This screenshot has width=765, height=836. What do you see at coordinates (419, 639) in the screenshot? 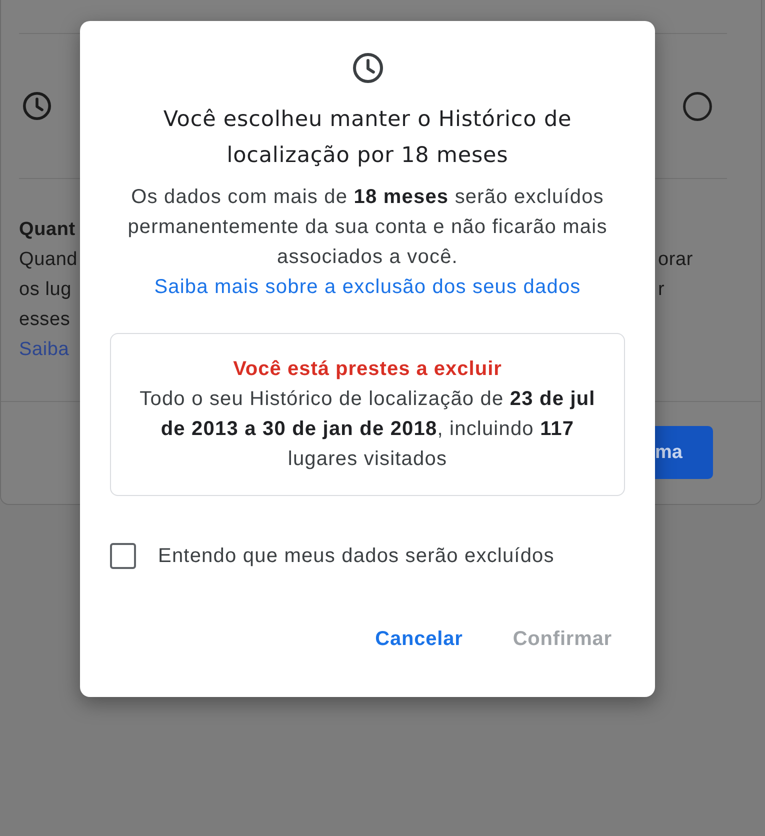
I see `dialog-button: Cancelar` at bounding box center [419, 639].